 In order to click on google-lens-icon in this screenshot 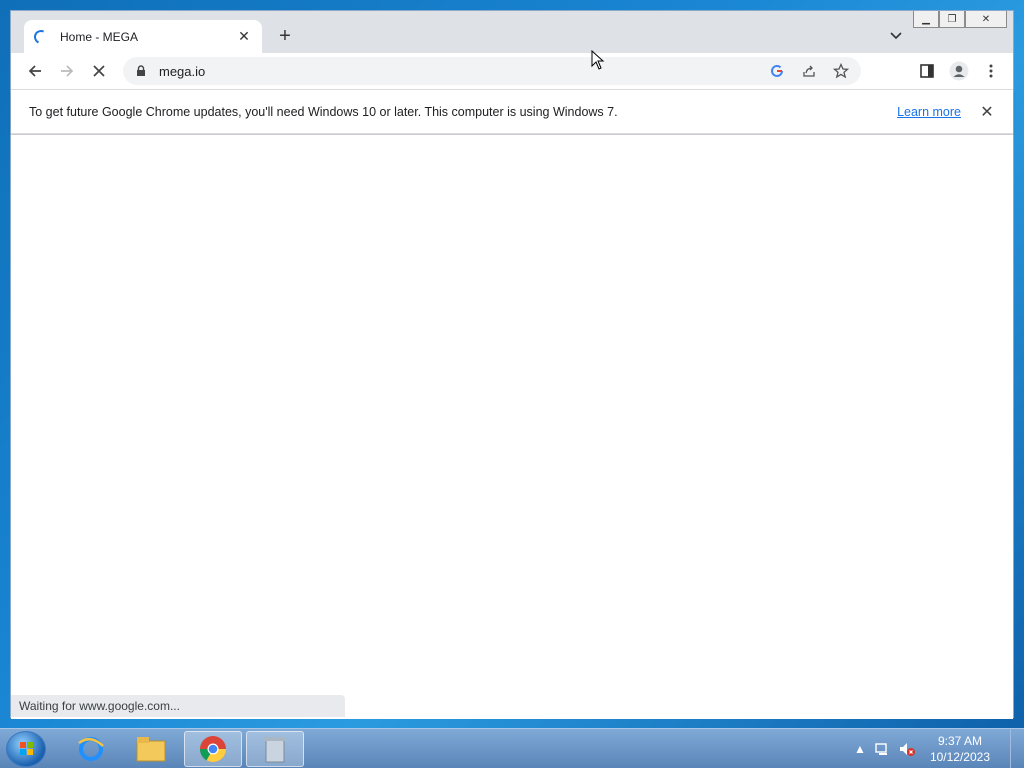, I will do `click(777, 71)`.